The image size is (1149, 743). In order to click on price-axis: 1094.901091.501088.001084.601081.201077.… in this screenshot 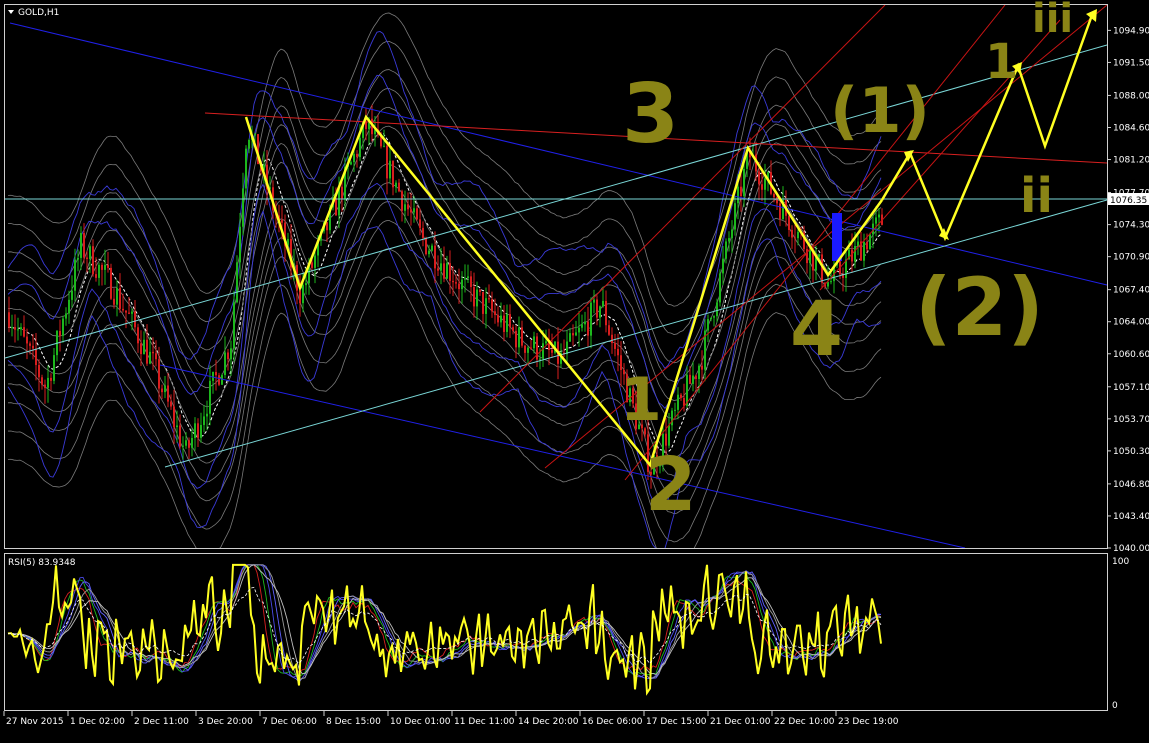, I will do `click(1128, 290)`.